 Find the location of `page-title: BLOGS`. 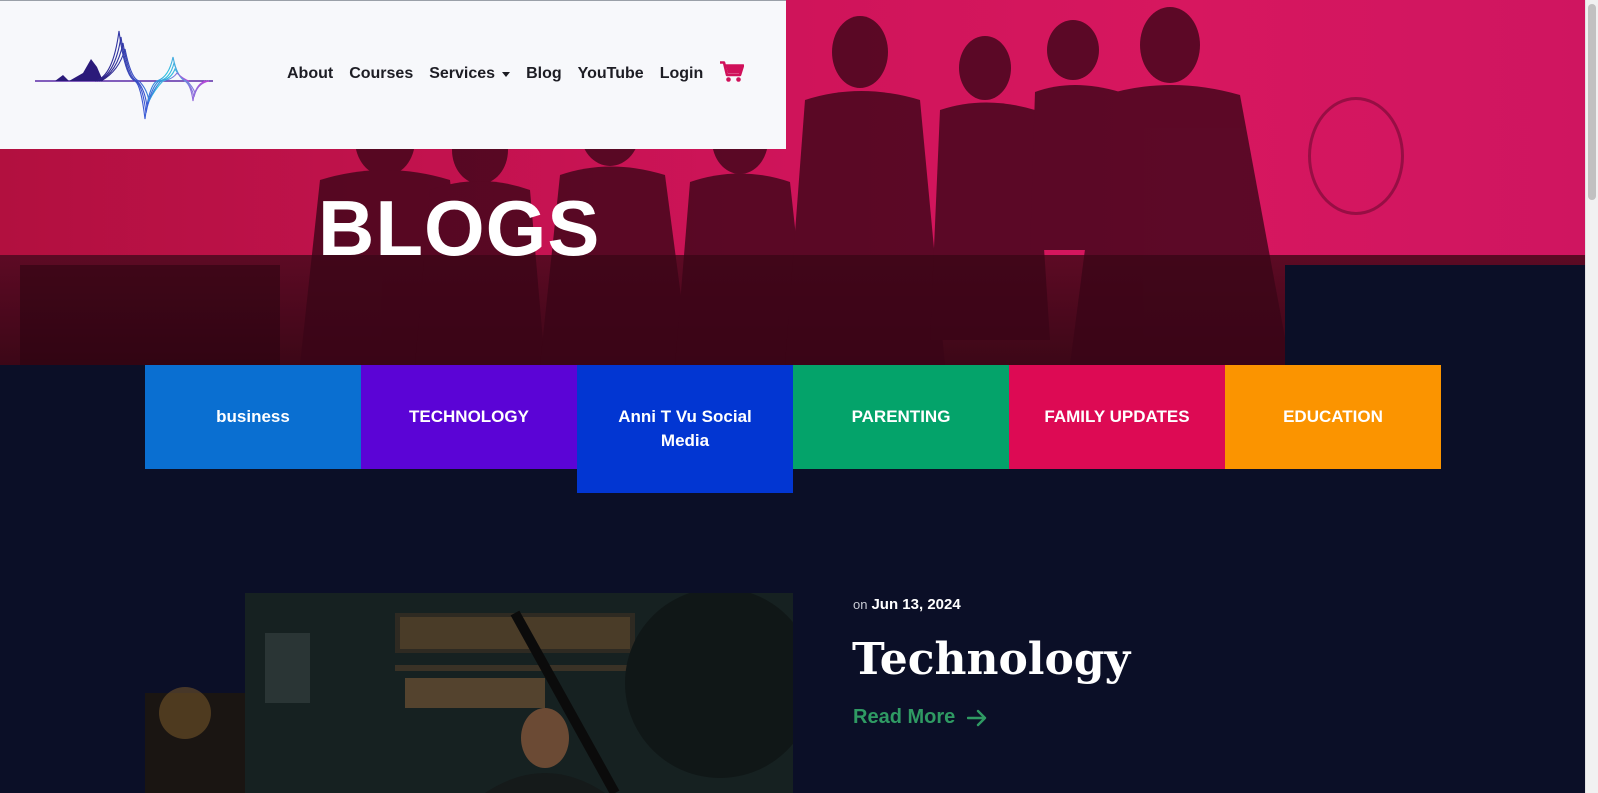

page-title: BLOGS is located at coordinates (459, 228).